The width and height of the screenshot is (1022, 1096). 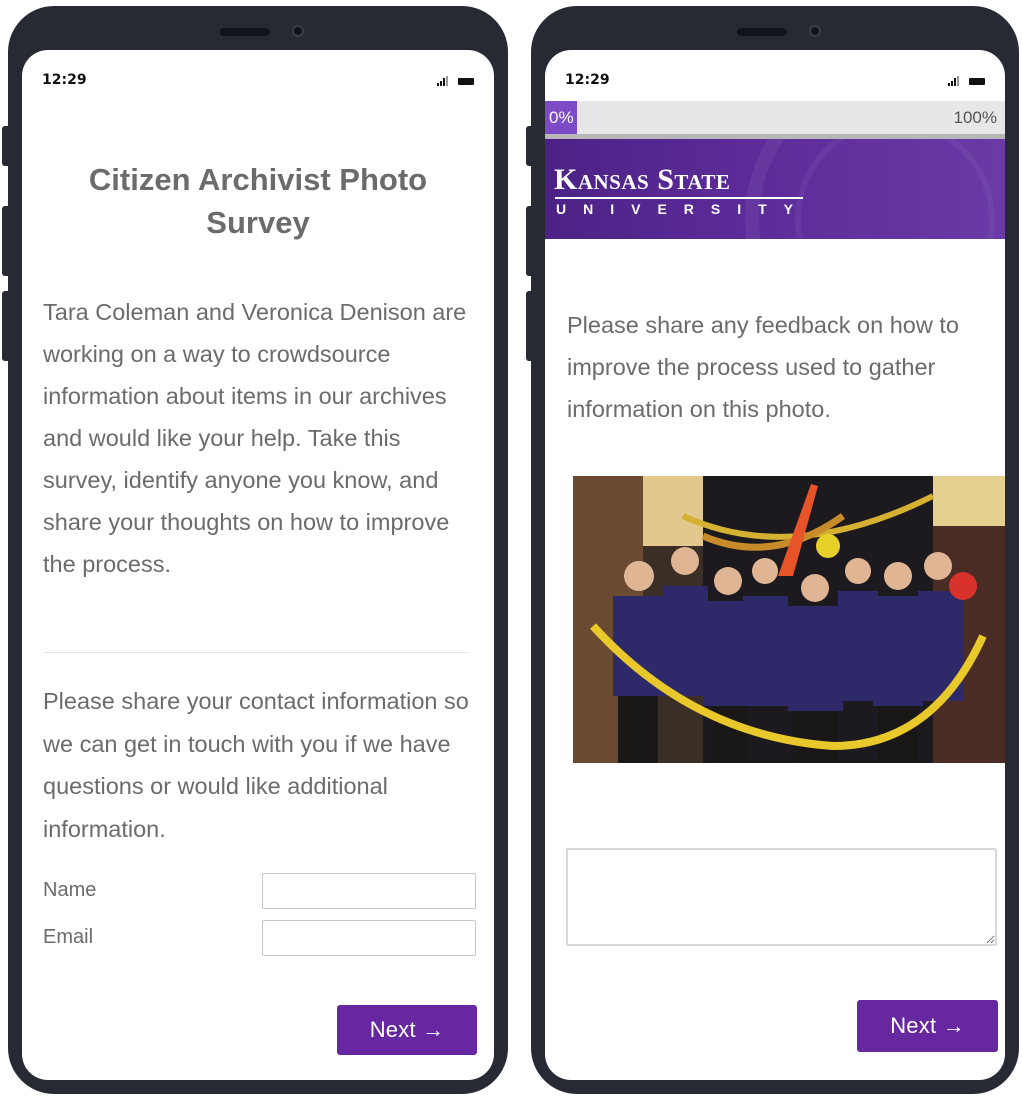 What do you see at coordinates (975, 117) in the screenshot?
I see `progress-end-label: 100%` at bounding box center [975, 117].